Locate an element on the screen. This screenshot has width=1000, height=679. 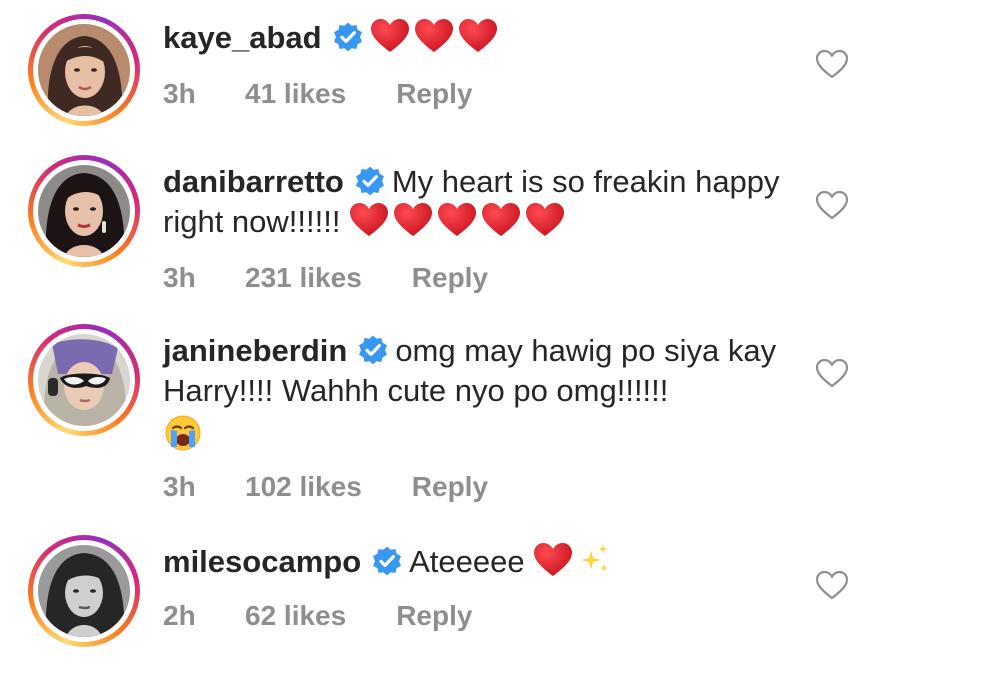
likes-count: 231 likes is located at coordinates (303, 278).